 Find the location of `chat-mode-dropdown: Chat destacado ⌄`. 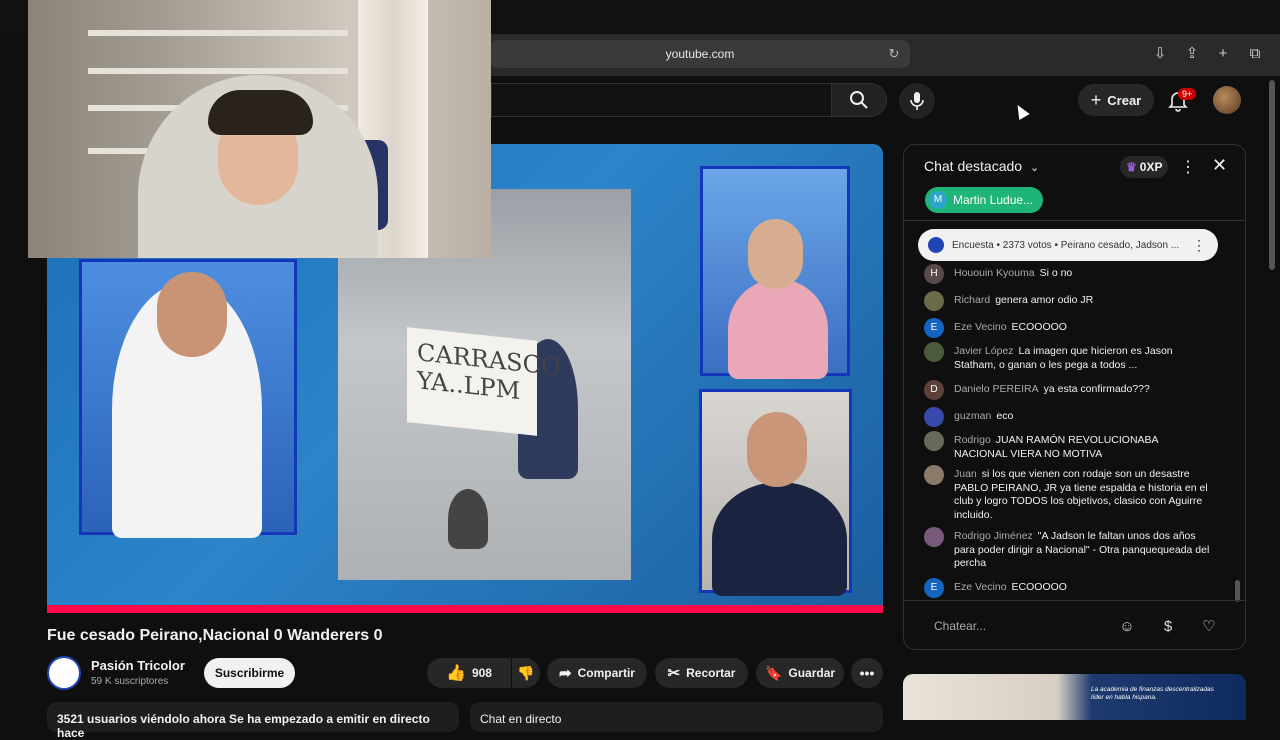

chat-mode-dropdown: Chat destacado ⌄ is located at coordinates (981, 166).